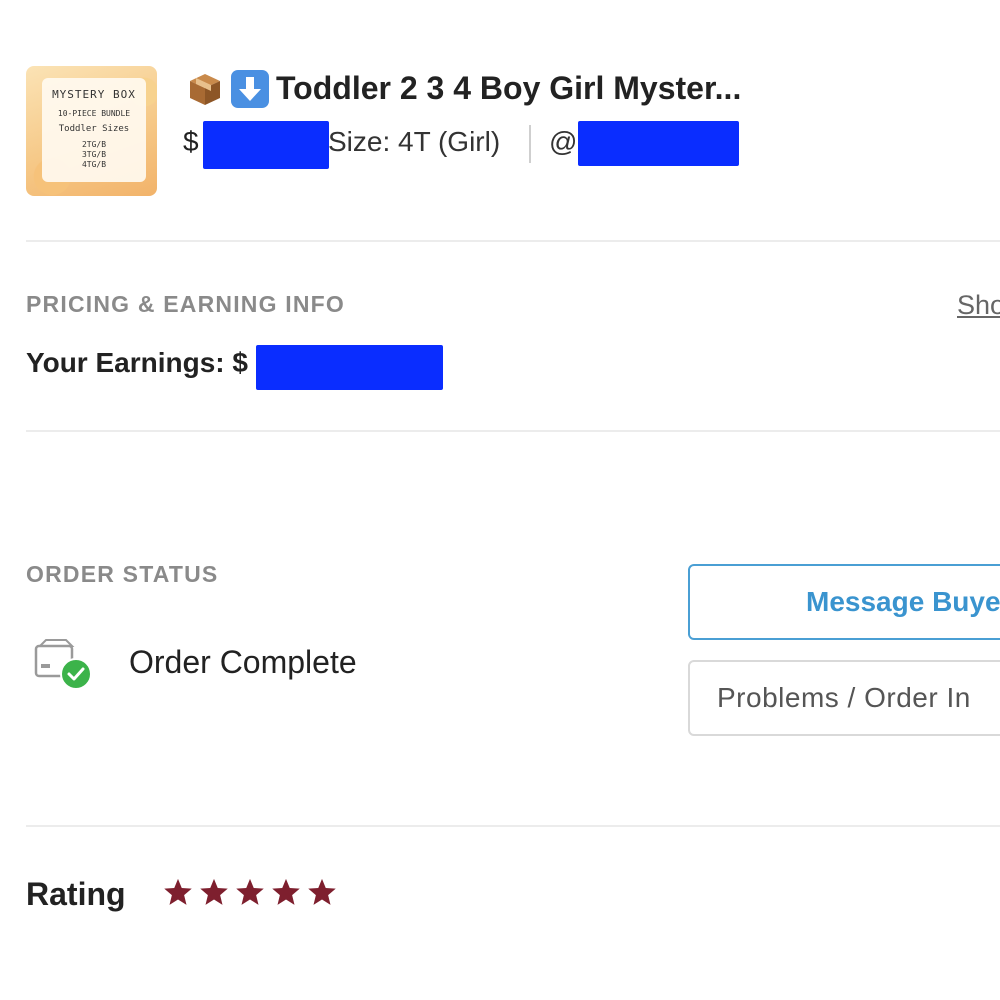 The image size is (1000, 1000). I want to click on order-status-text: Order Complete, so click(243, 662).